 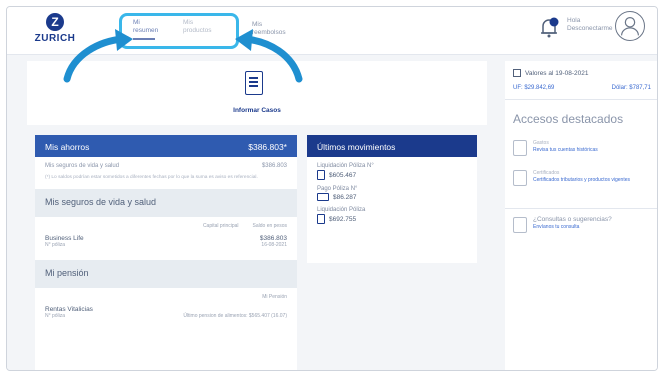 I want to click on pension-product: Rentas Vitalicias, so click(x=69, y=309).